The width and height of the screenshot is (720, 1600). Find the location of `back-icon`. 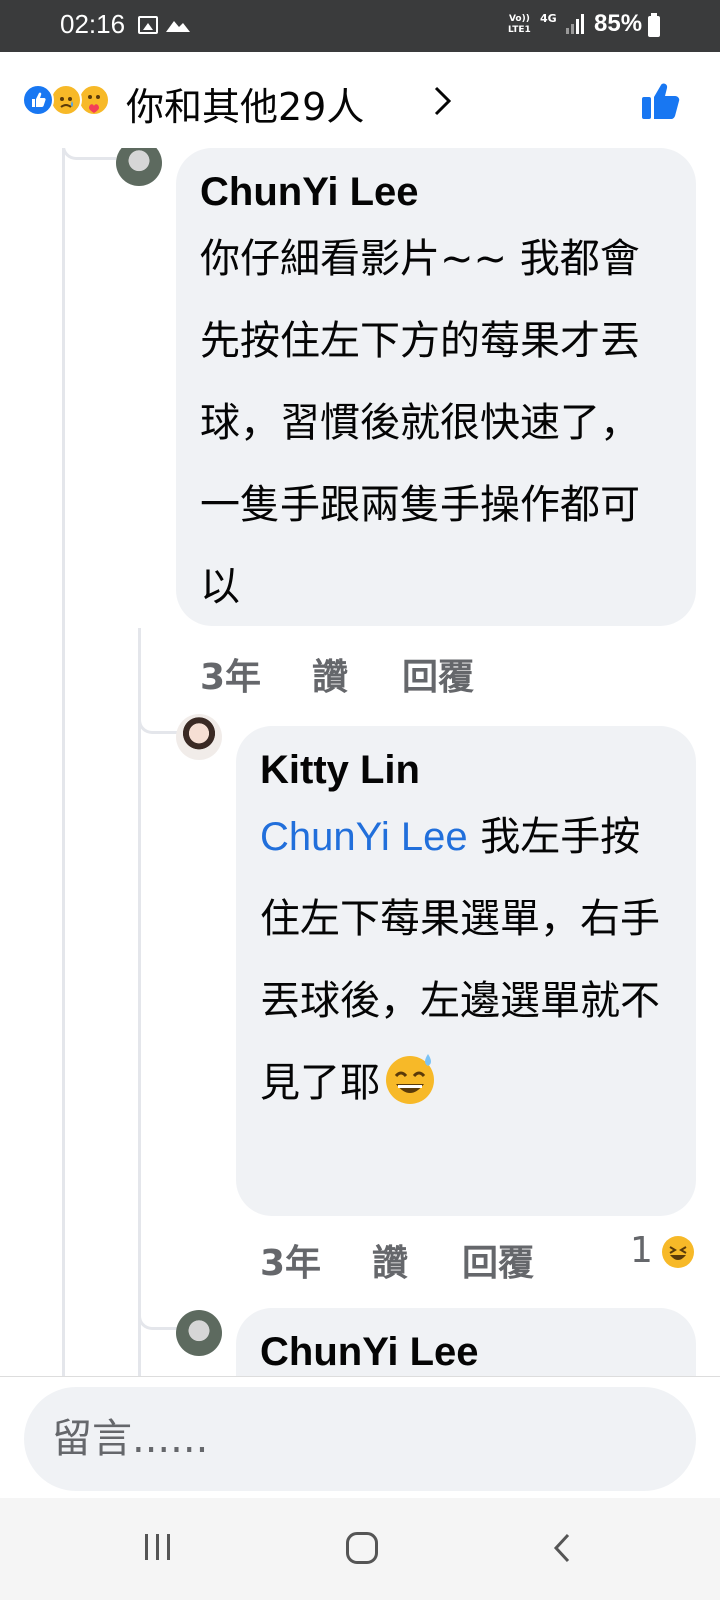

back-icon is located at coordinates (562, 1548).